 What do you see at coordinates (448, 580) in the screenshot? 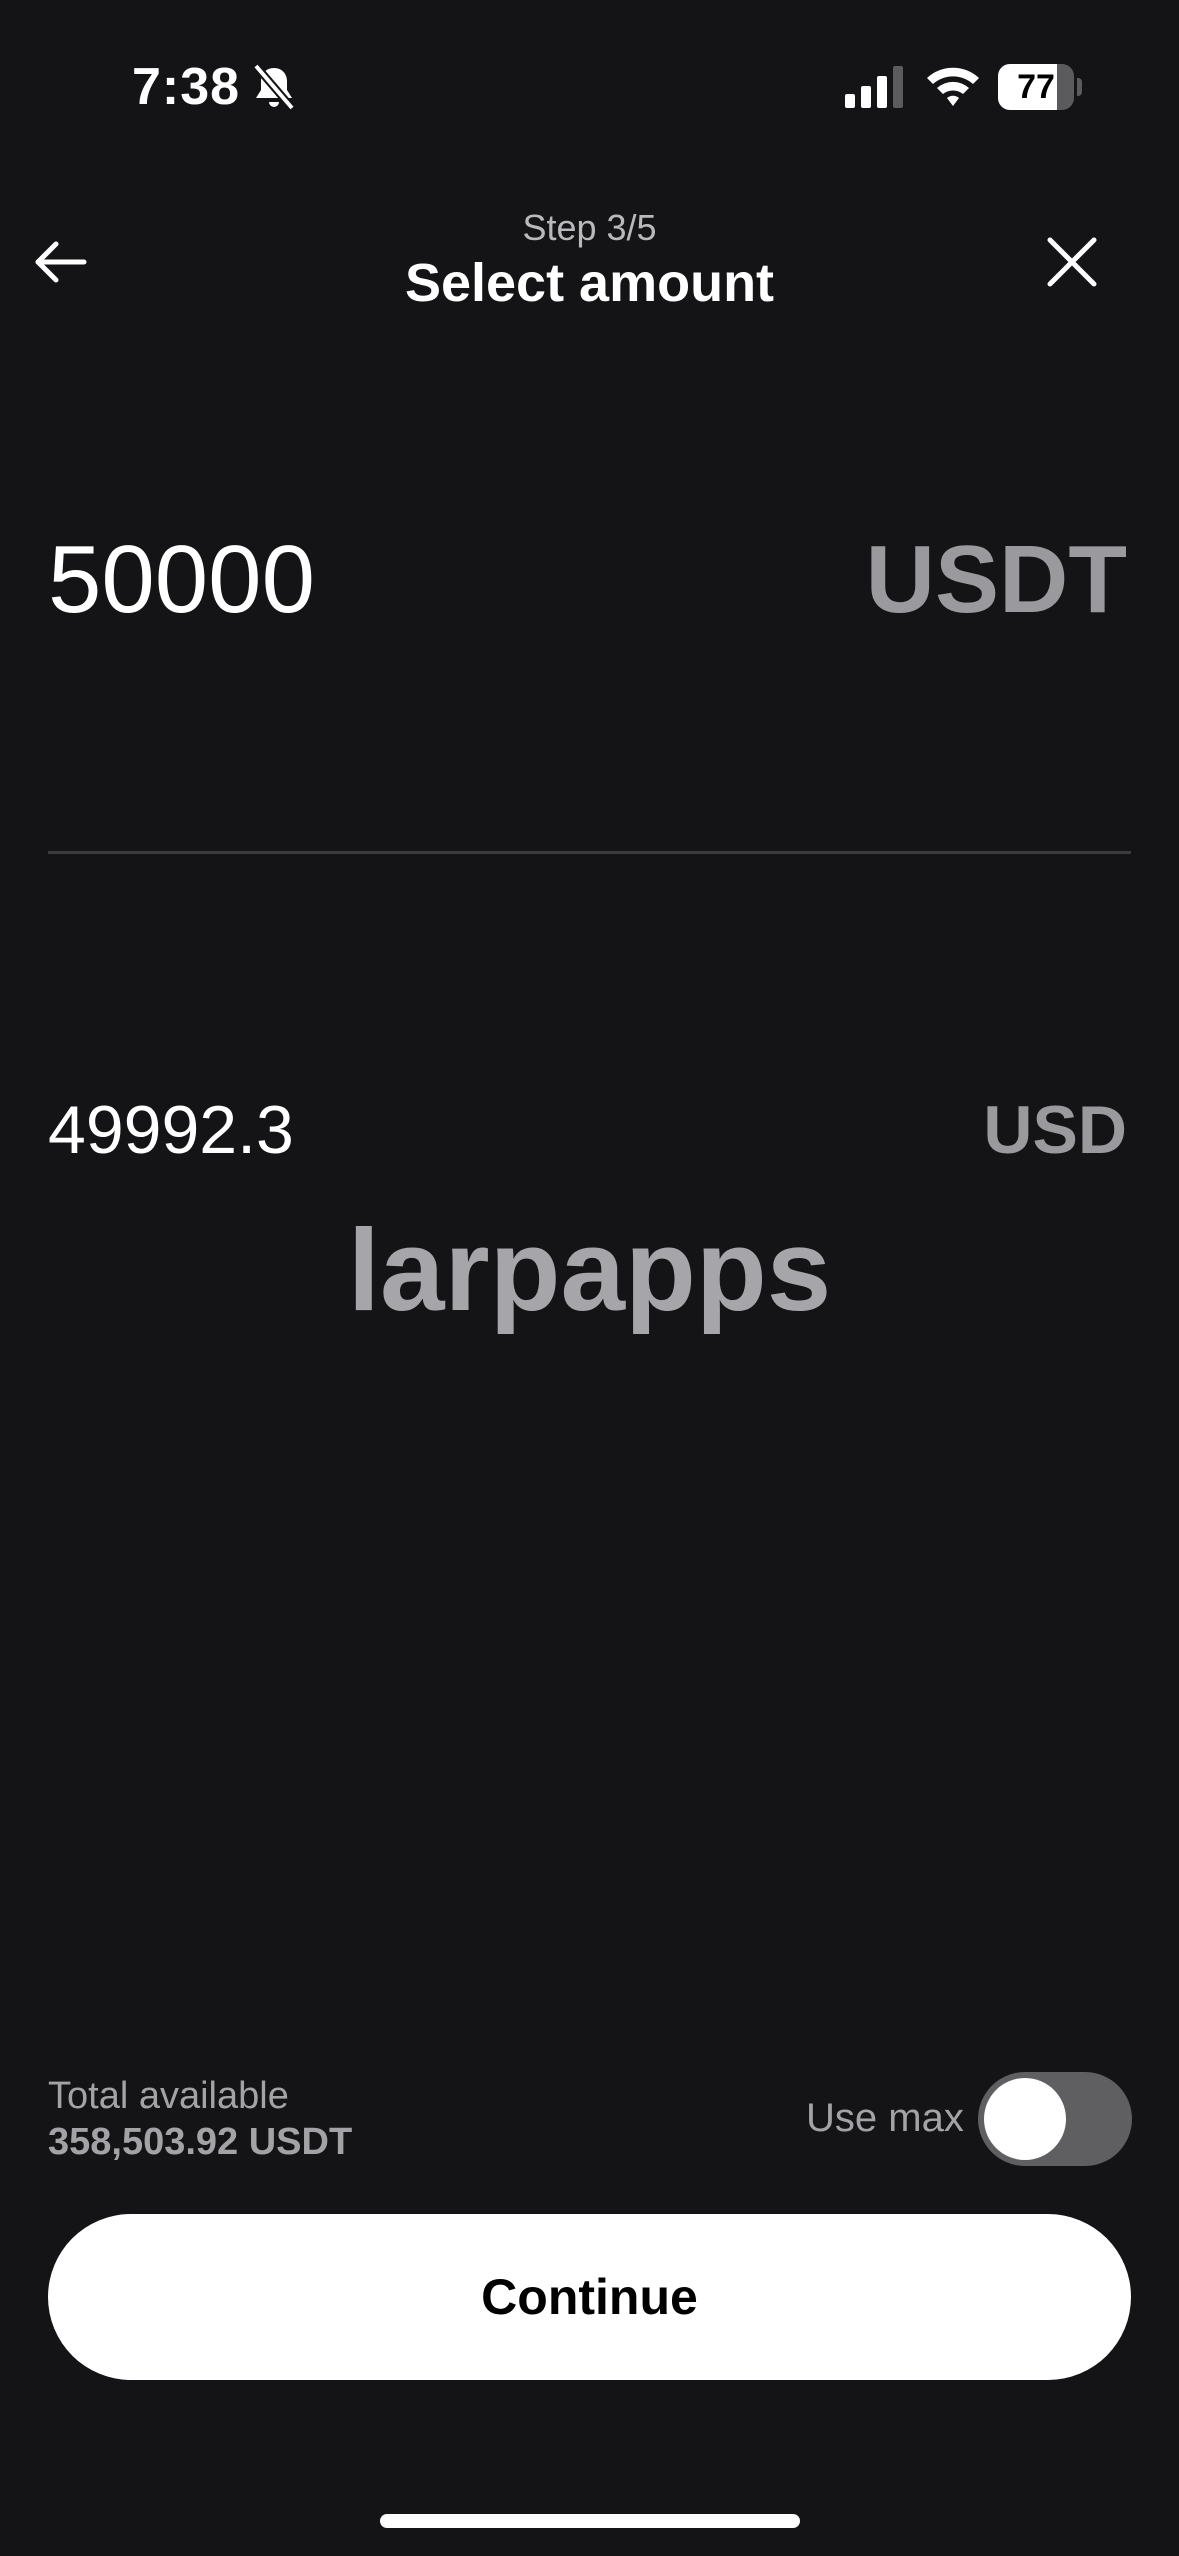
I see `amount-input` at bounding box center [448, 580].